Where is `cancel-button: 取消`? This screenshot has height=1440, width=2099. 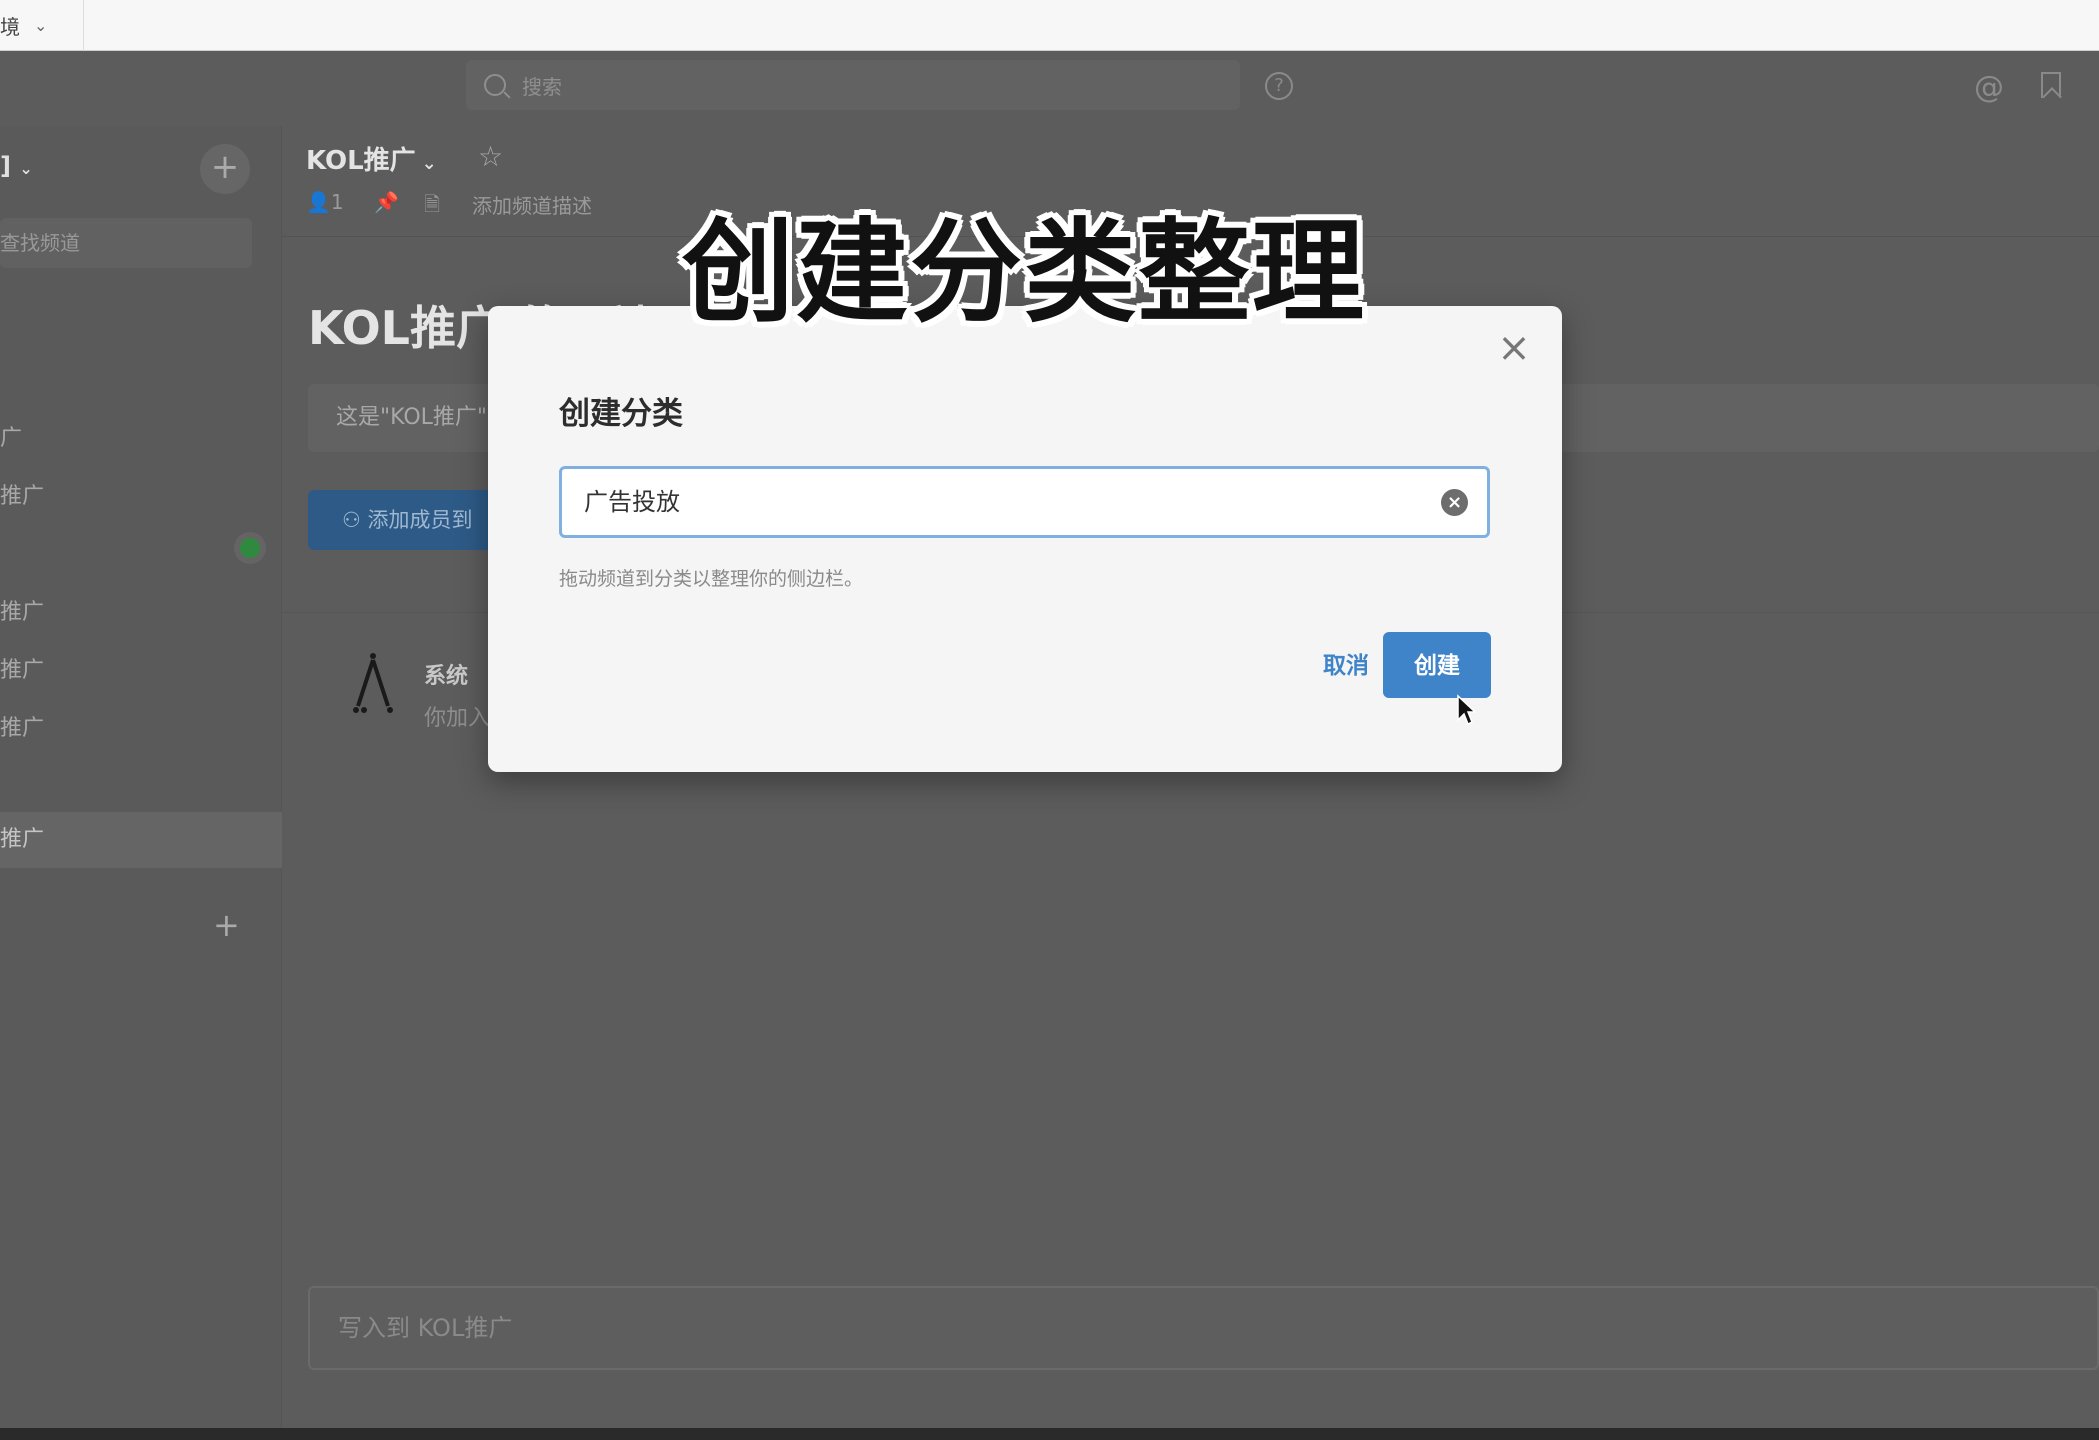
cancel-button: 取消 is located at coordinates (1346, 665).